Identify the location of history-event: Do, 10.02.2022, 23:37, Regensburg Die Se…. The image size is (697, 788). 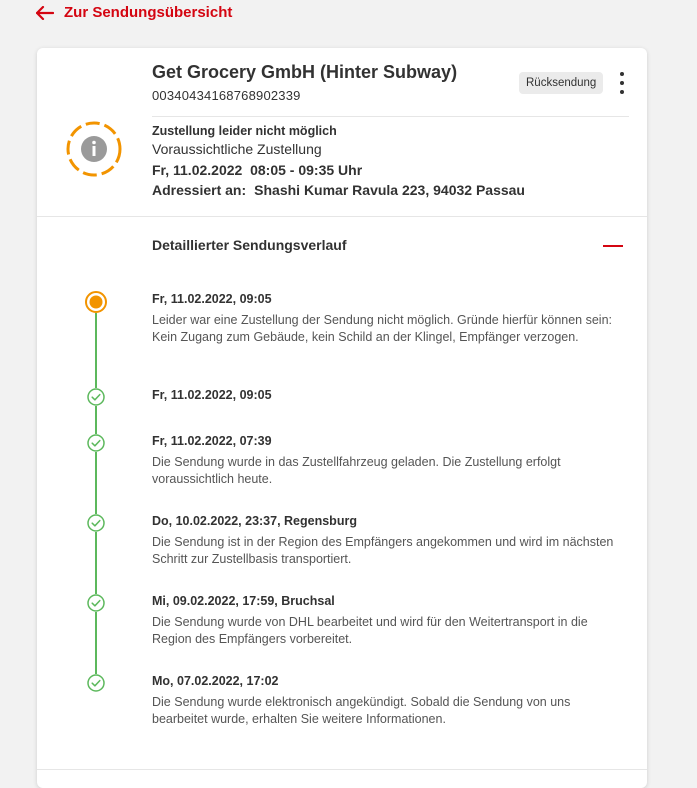
(387, 541).